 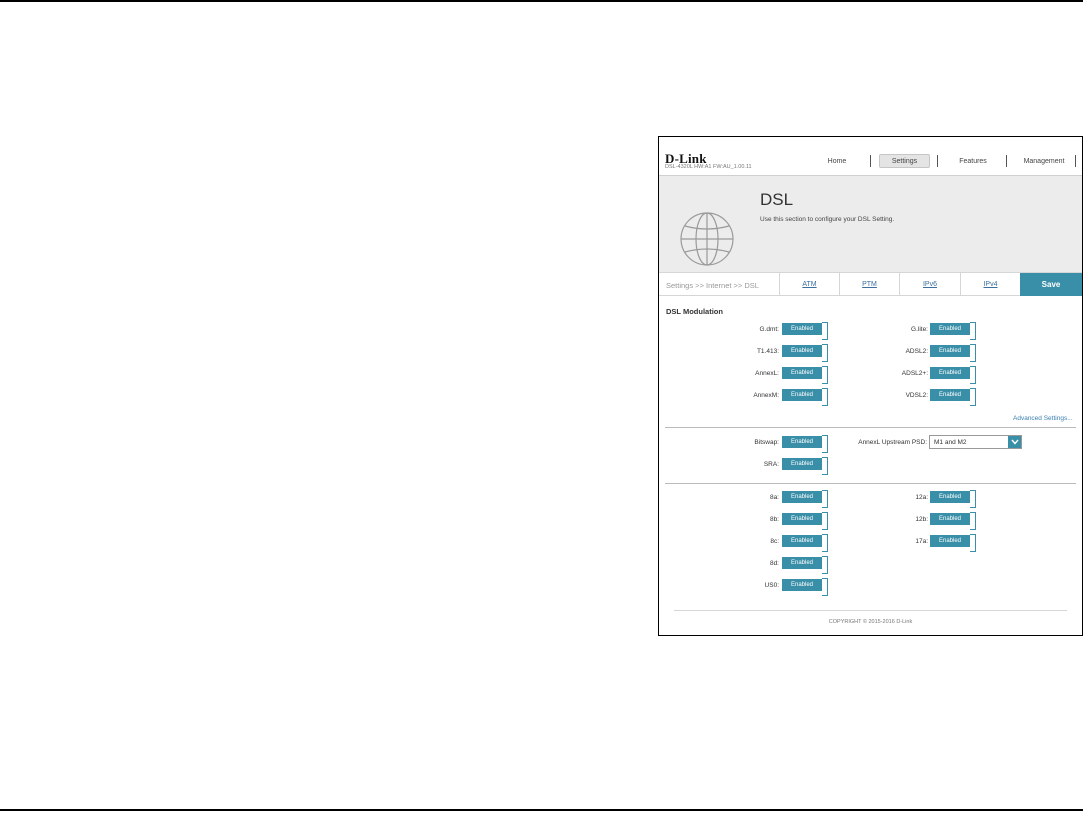 What do you see at coordinates (771, 585) in the screenshot?
I see `profile-us0-label: US0:` at bounding box center [771, 585].